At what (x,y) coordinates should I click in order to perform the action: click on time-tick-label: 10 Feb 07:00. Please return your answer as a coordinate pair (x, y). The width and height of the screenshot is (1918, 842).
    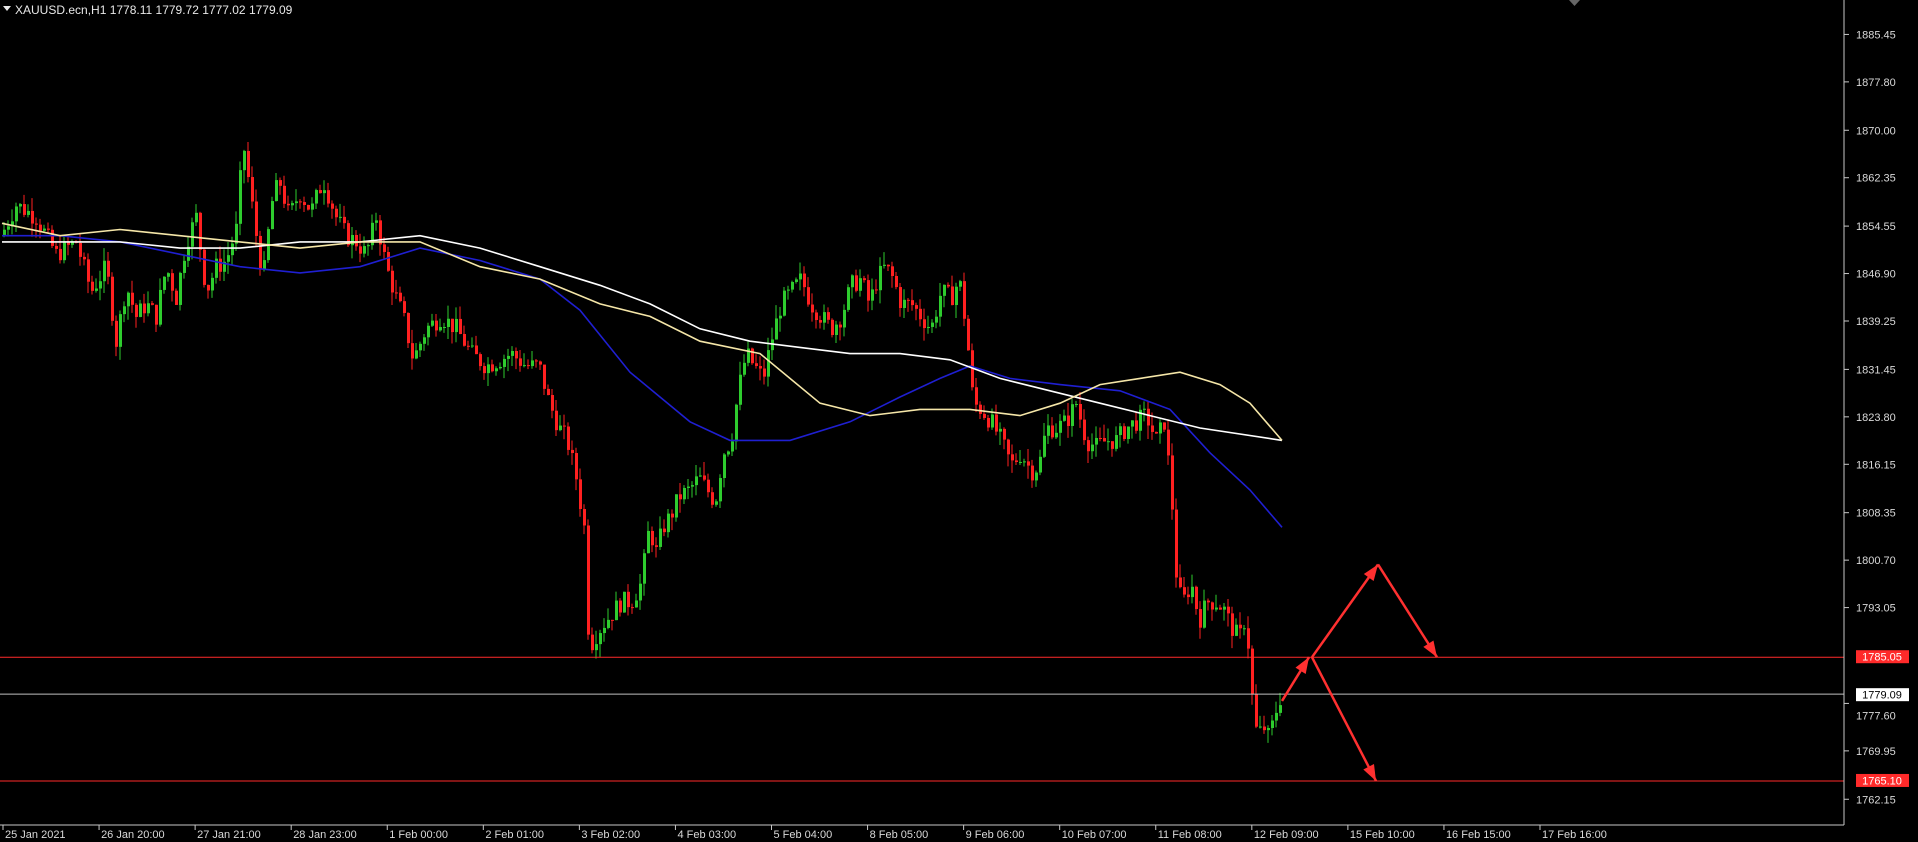
    Looking at the image, I should click on (1094, 835).